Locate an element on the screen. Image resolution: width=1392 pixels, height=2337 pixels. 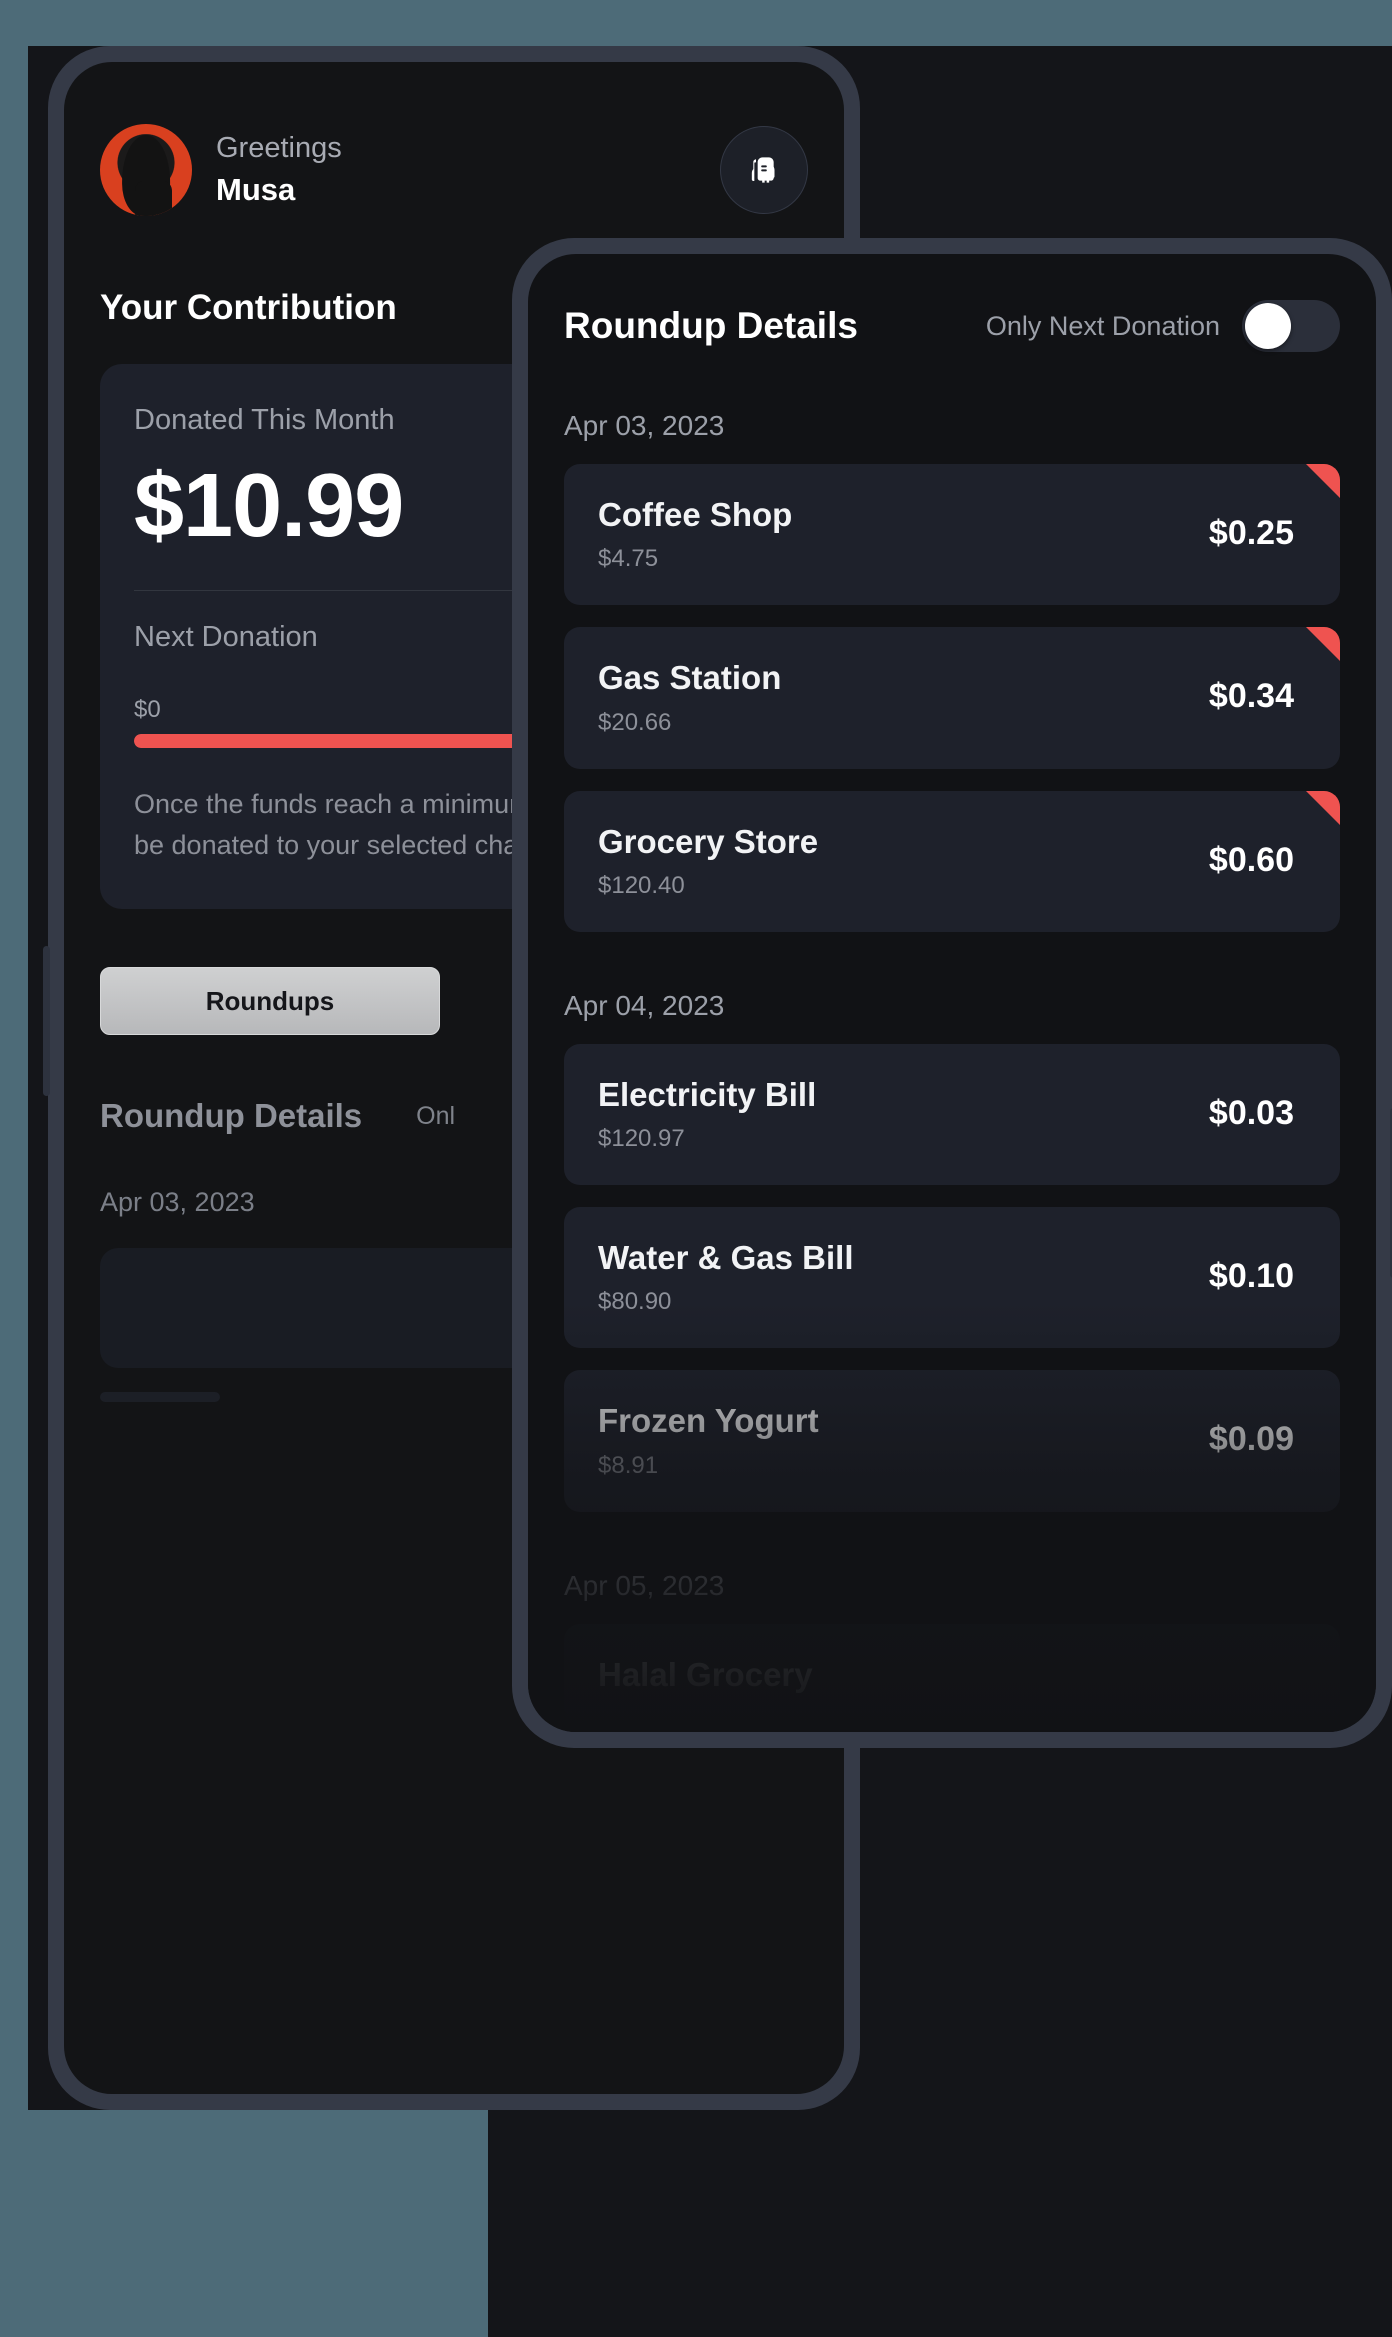
transaction-row: Halal Grocery is located at coordinates (952, 1675).